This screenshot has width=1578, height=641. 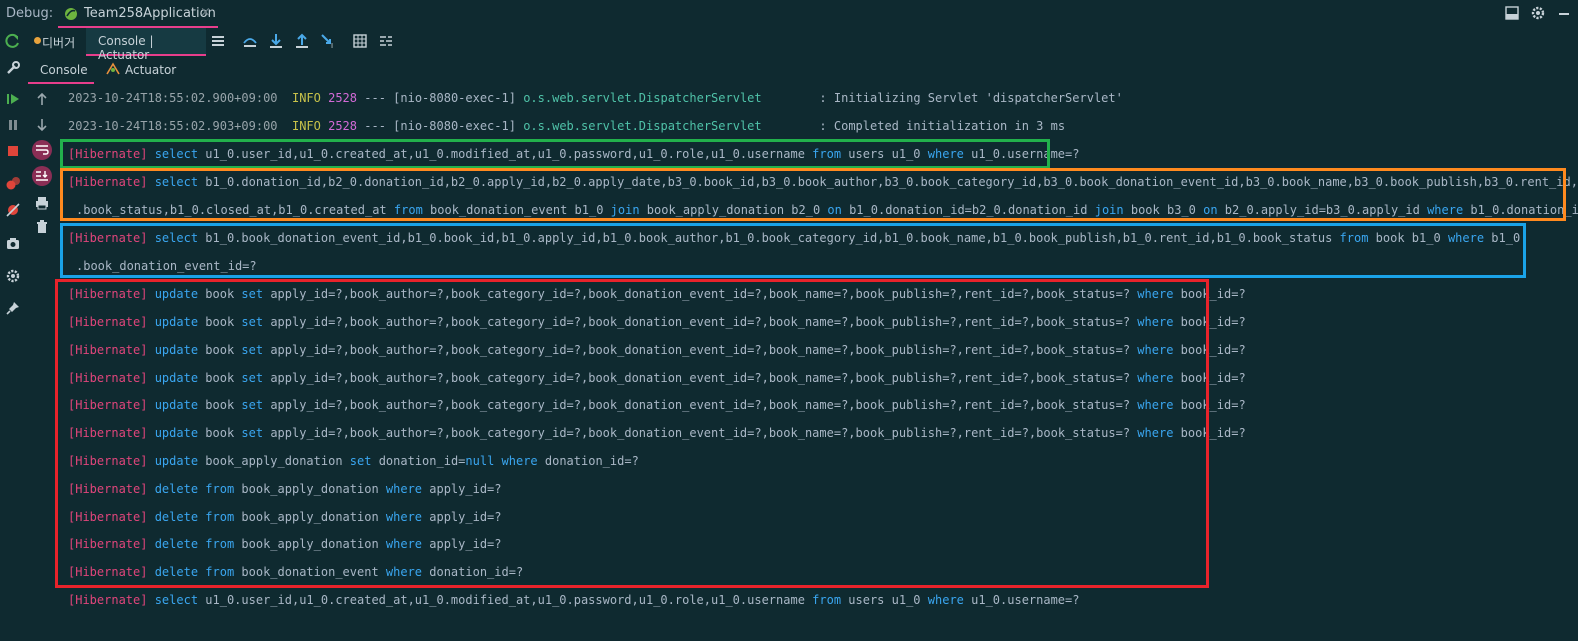 I want to click on wrench-icon, so click(x=13, y=68).